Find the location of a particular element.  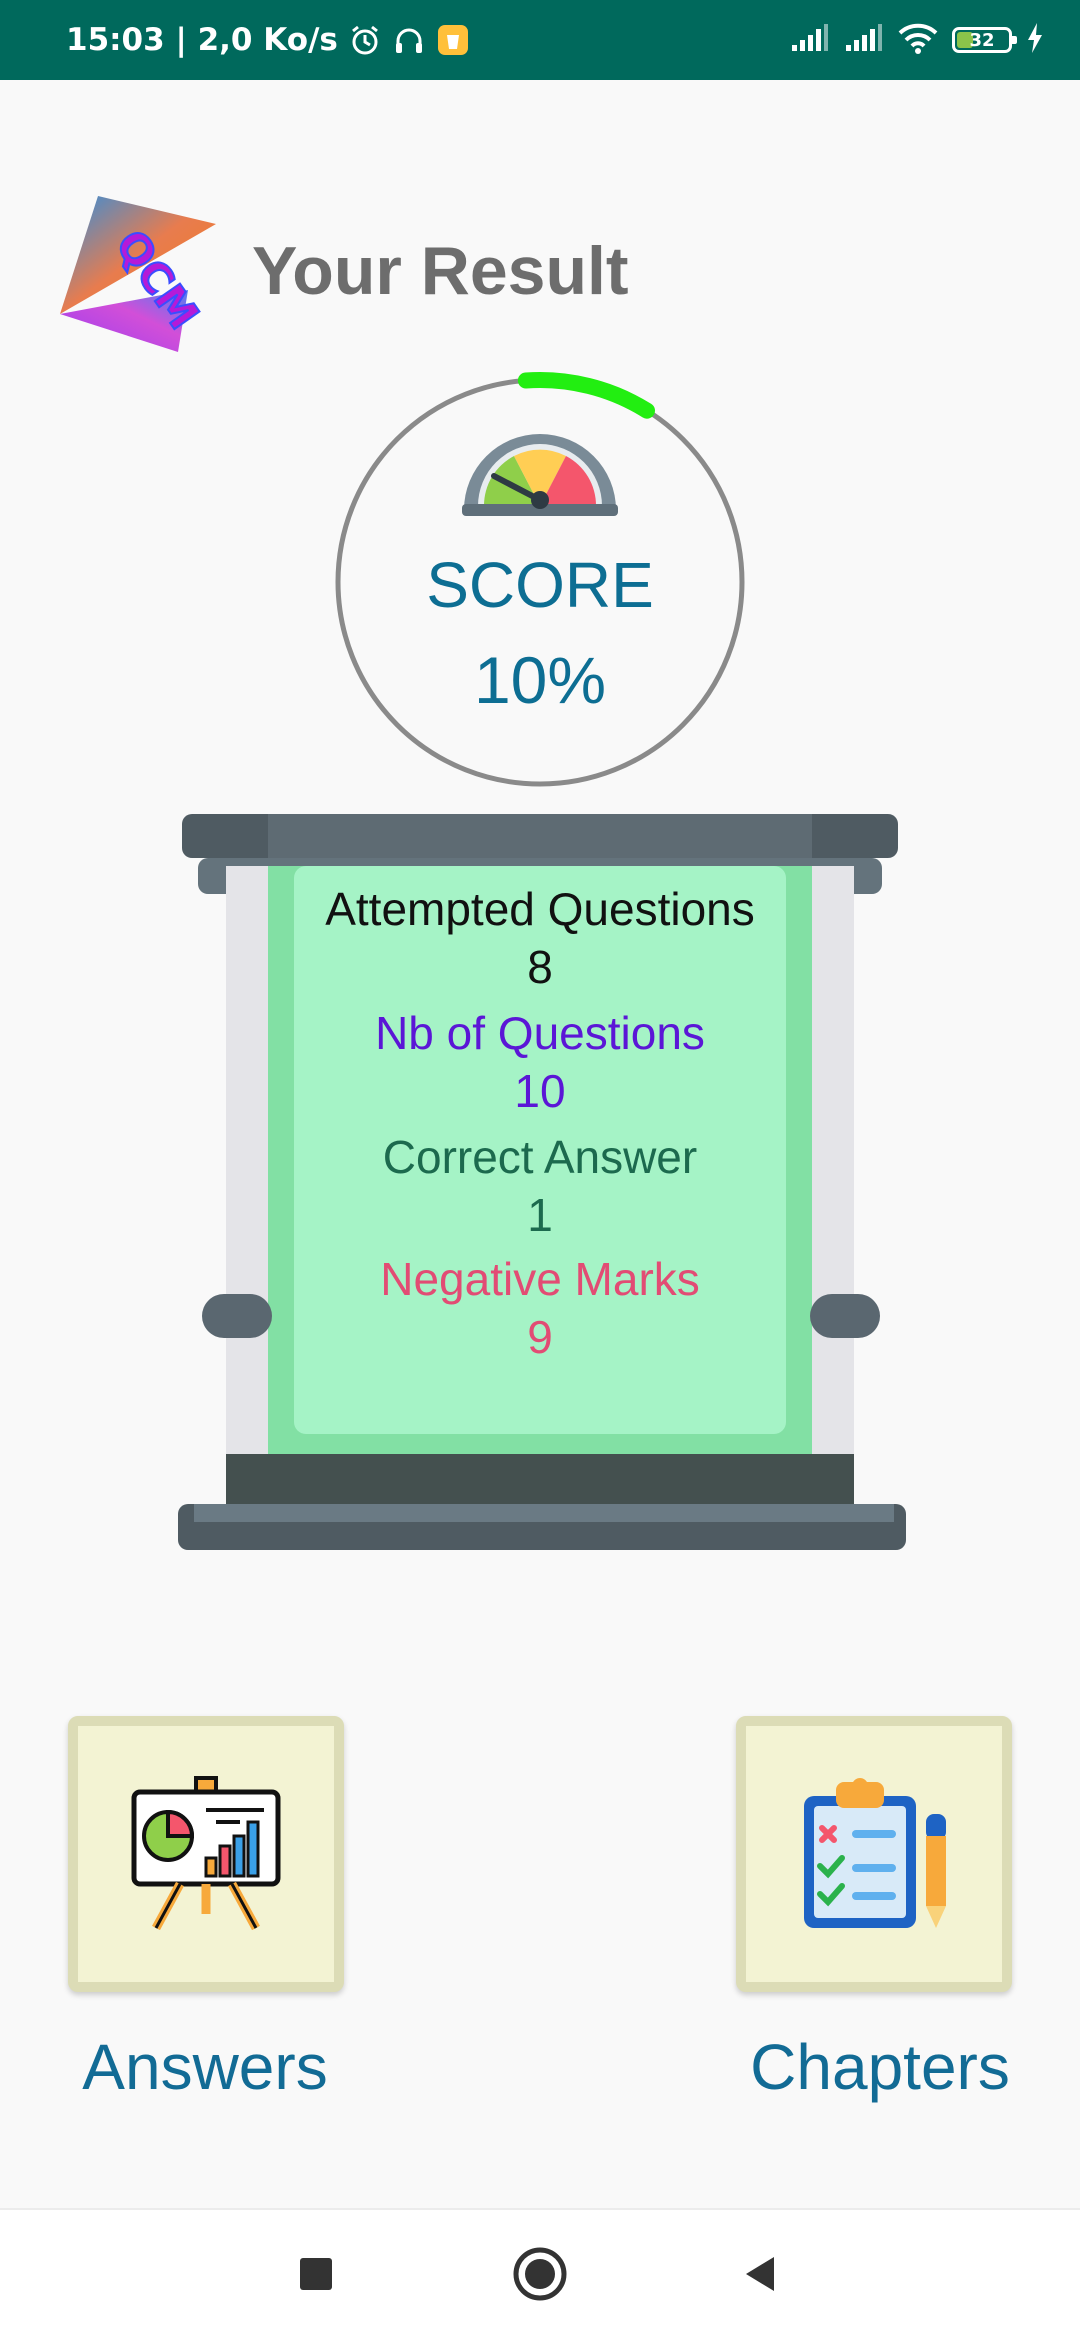

charging-icon is located at coordinates (1035, 40).